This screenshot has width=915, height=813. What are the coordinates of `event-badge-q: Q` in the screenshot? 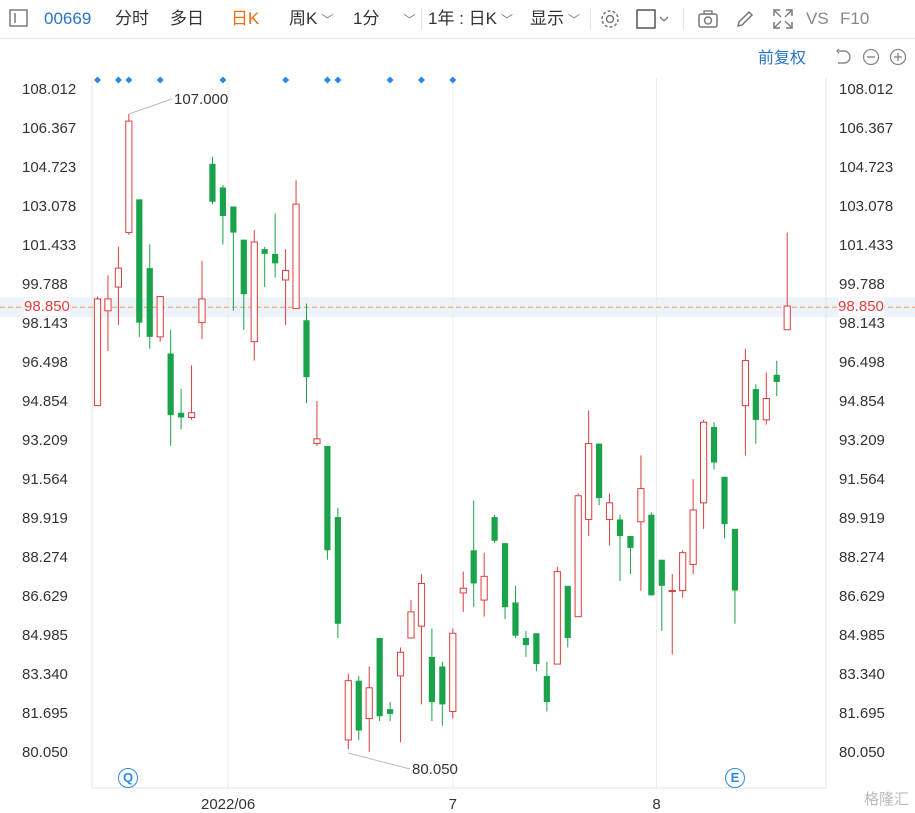 It's located at (128, 778).